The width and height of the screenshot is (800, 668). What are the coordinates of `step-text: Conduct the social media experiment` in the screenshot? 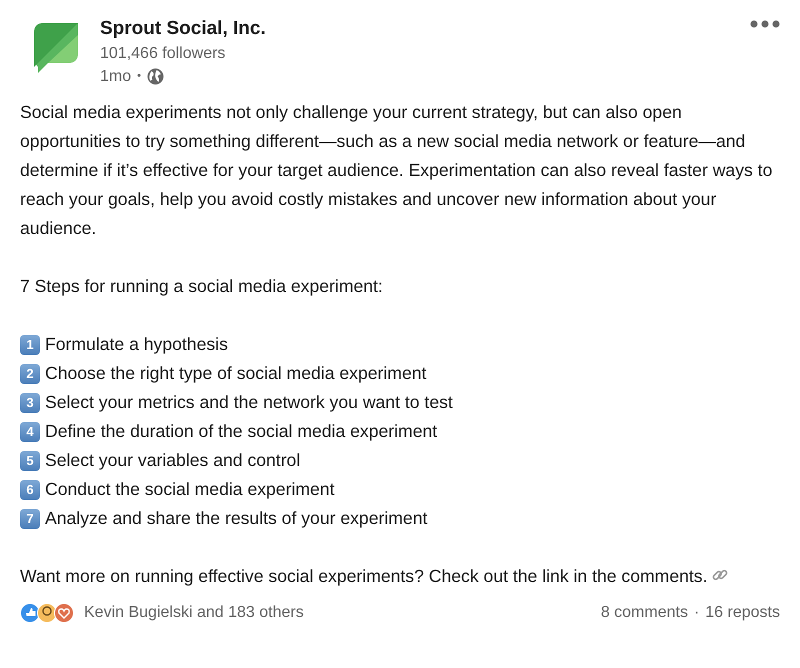 It's located at (189, 489).